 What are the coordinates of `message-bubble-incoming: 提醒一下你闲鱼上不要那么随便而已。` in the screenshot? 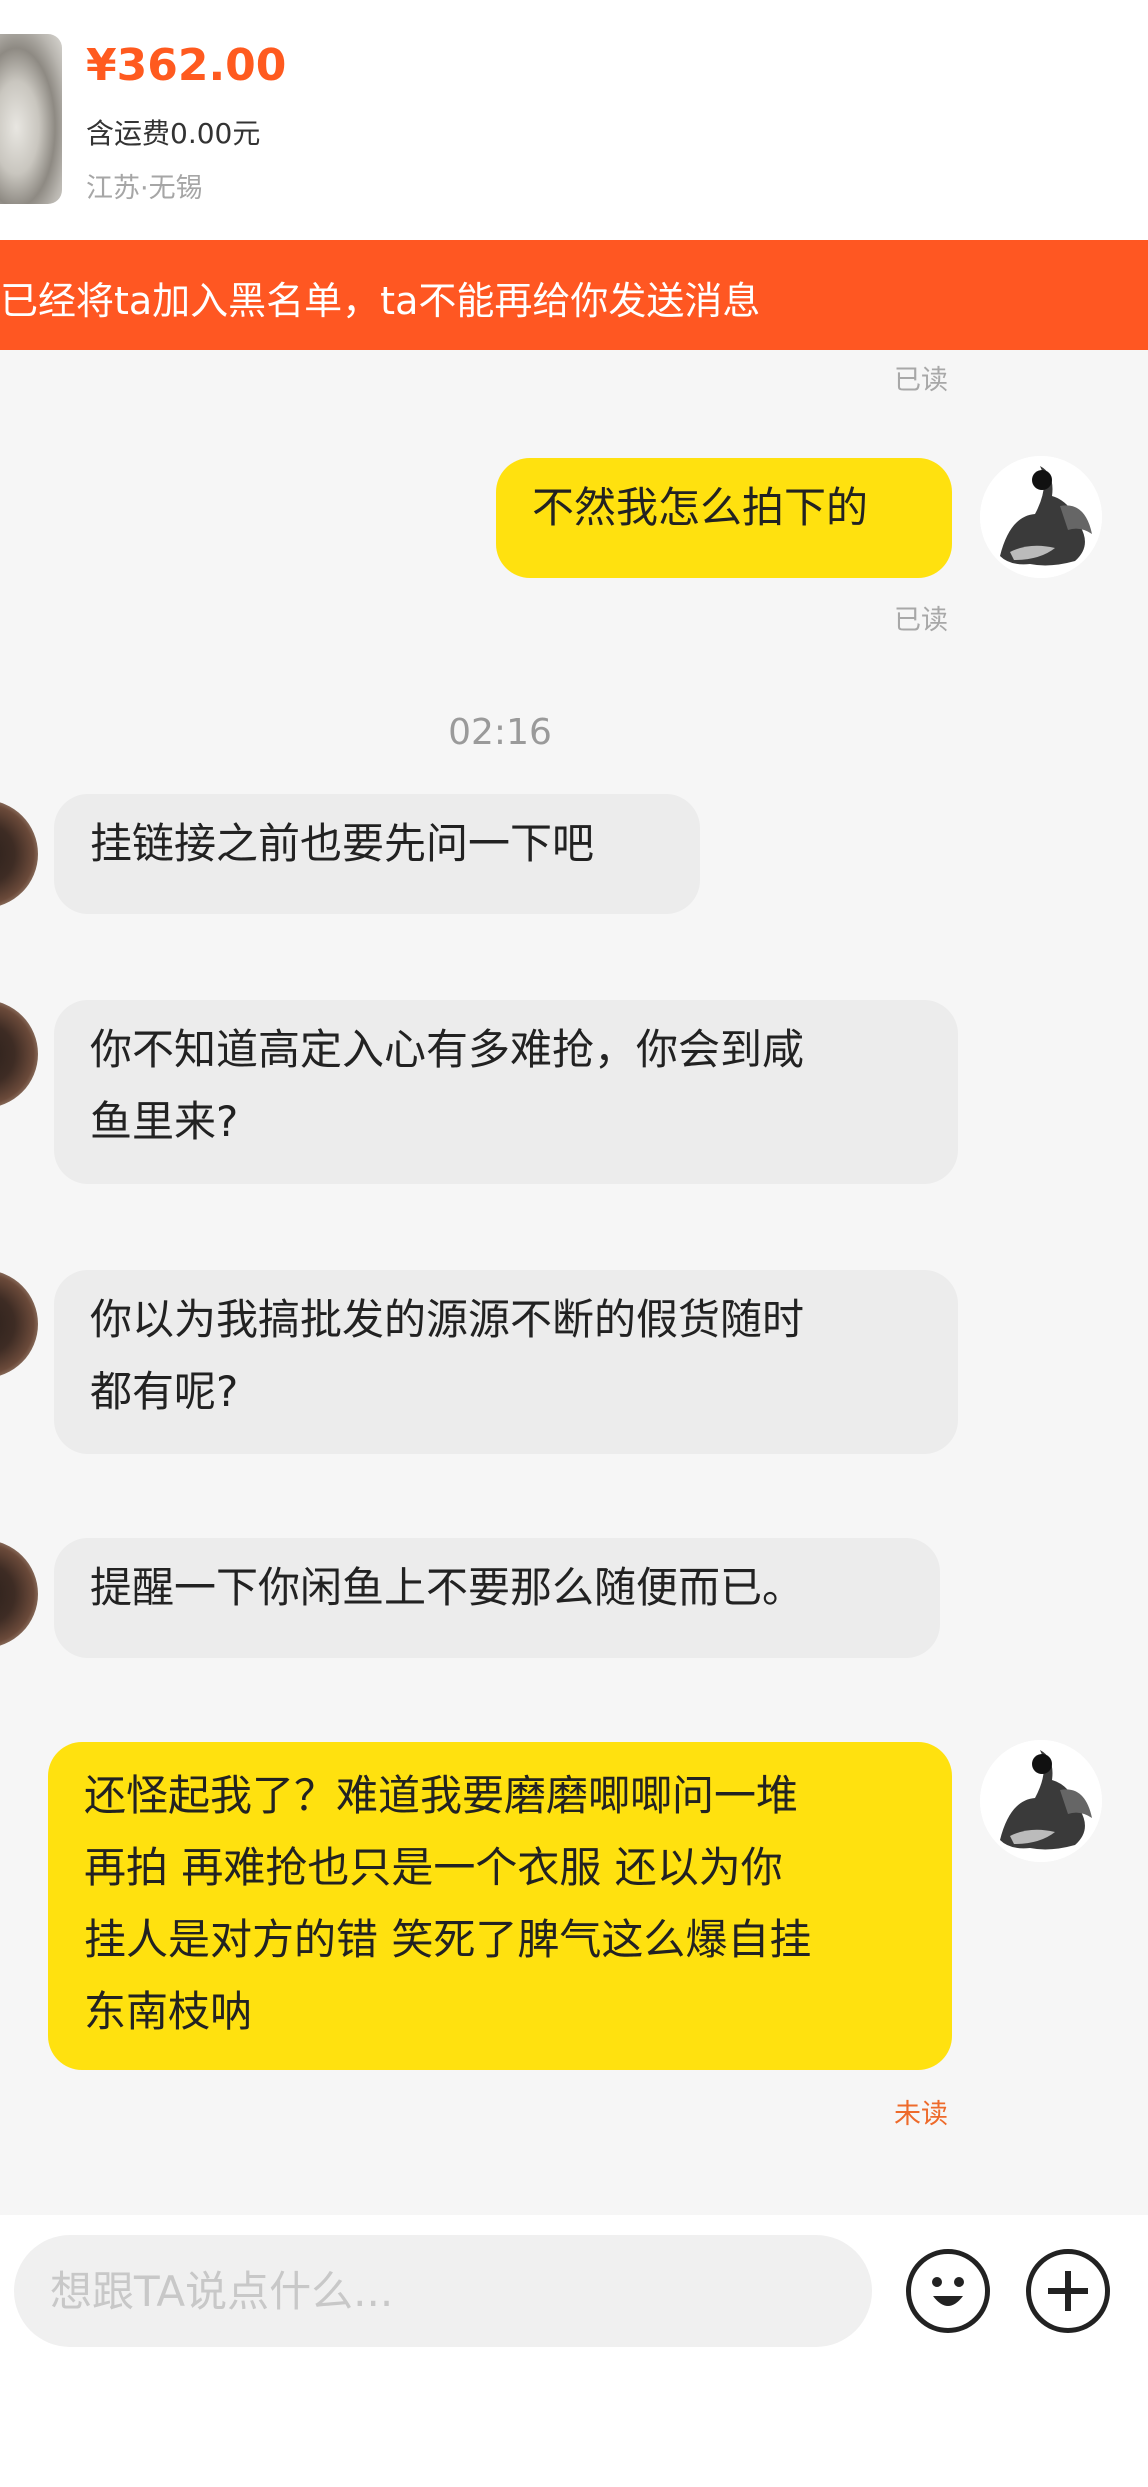 It's located at (497, 1598).